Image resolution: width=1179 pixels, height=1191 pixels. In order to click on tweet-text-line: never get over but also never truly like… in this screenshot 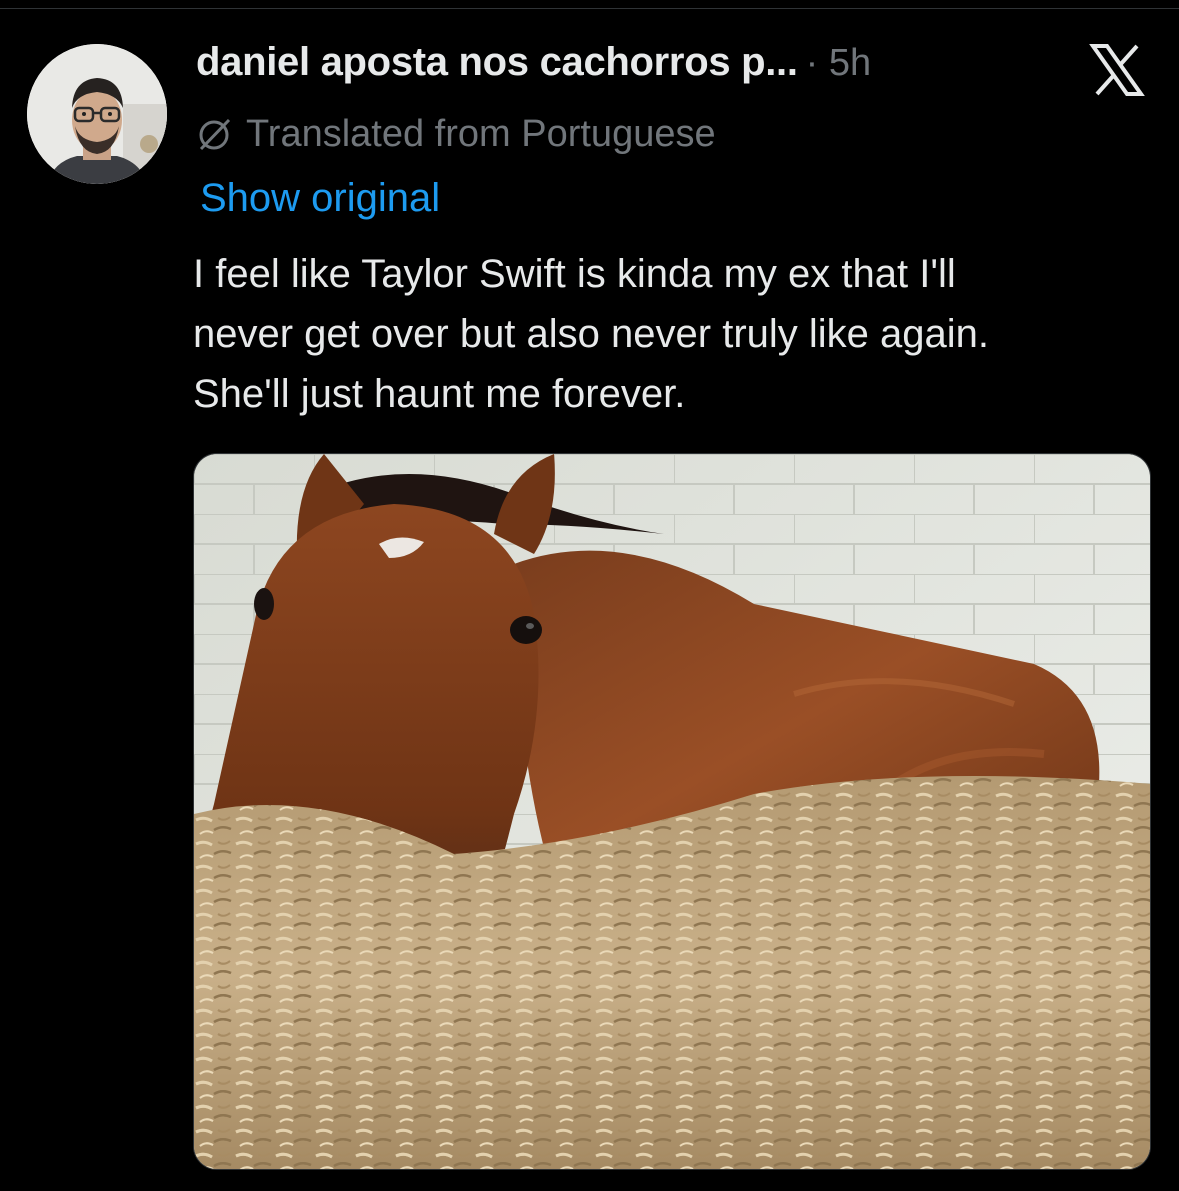, I will do `click(591, 334)`.